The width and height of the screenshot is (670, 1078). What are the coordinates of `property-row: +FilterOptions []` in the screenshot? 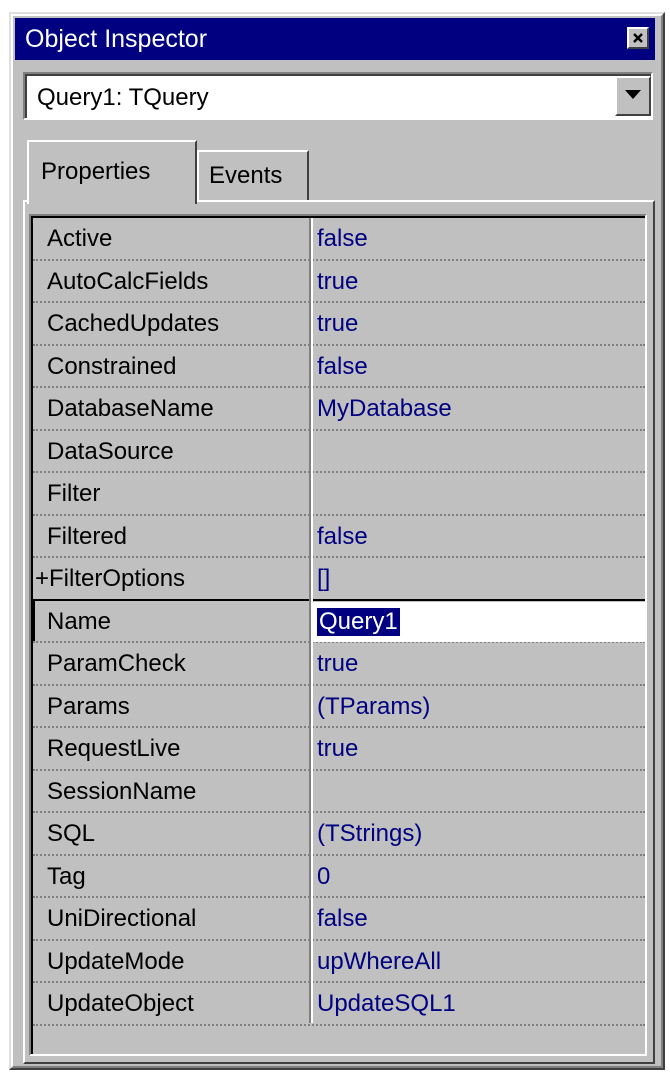 It's located at (339, 579).